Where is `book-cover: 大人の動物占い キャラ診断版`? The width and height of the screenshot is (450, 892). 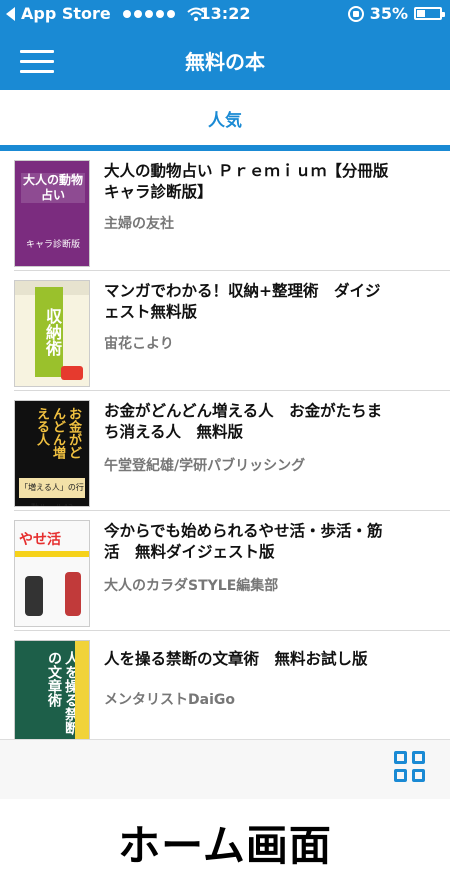 book-cover: 大人の動物占い キャラ診断版 is located at coordinates (52, 213).